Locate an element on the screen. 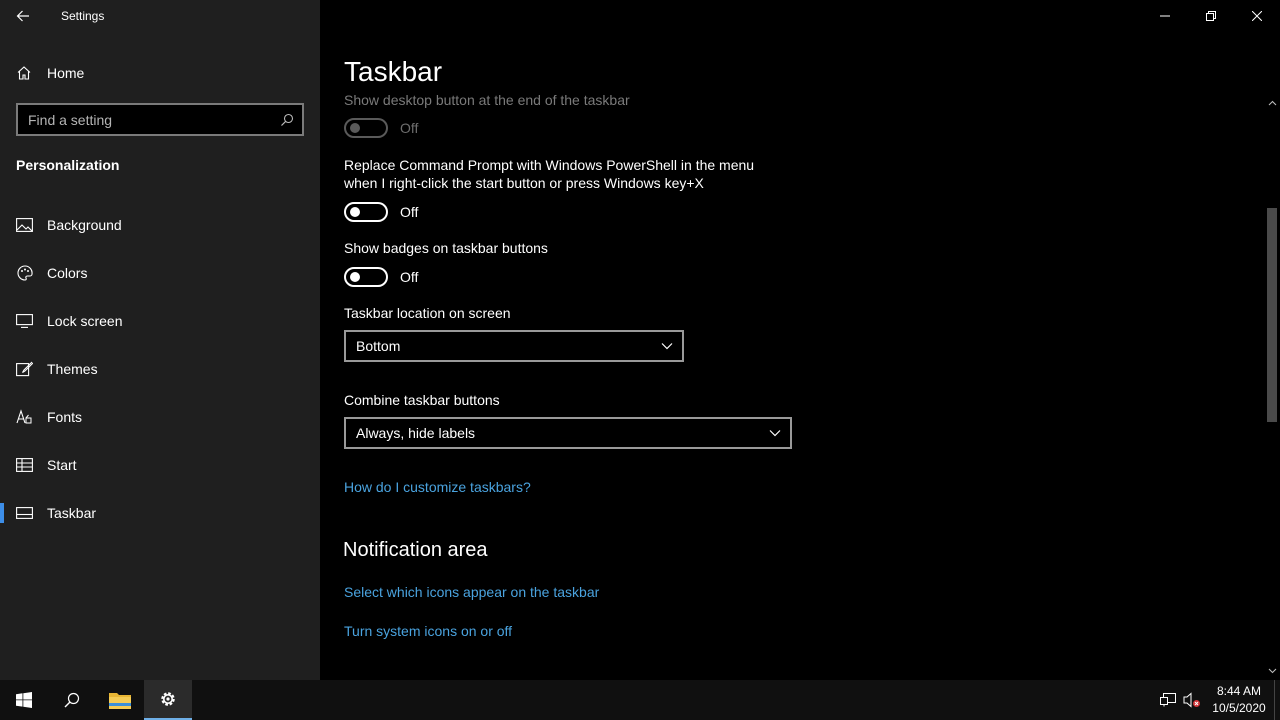 Image resolution: width=1280 pixels, height=720 pixels. combine-value: Always, hide labels is located at coordinates (416, 433).